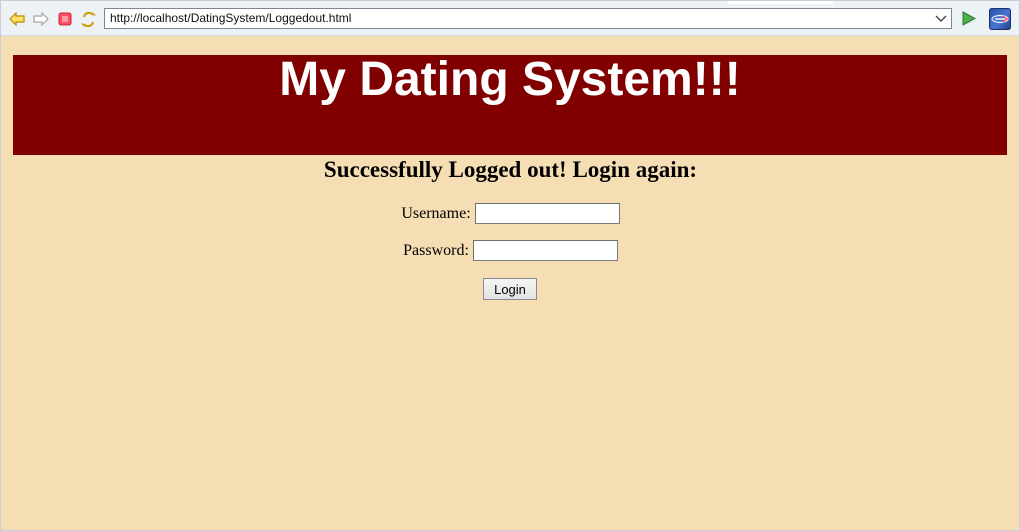 The height and width of the screenshot is (531, 1020). What do you see at coordinates (545, 250) in the screenshot?
I see `password-input` at bounding box center [545, 250].